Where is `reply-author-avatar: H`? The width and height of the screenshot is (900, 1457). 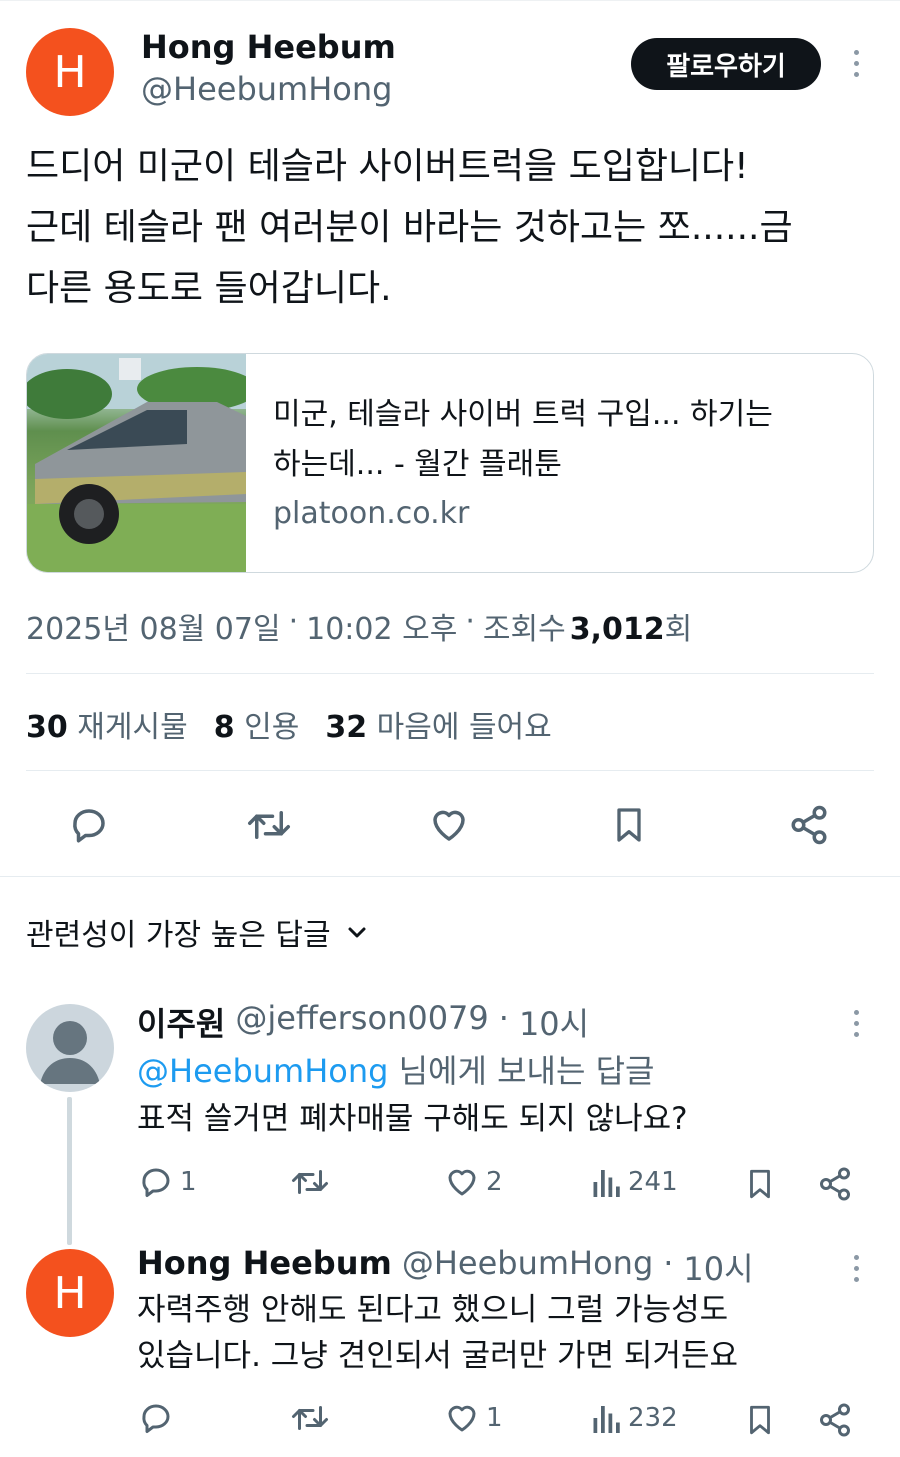
reply-author-avatar: H is located at coordinates (70, 1293).